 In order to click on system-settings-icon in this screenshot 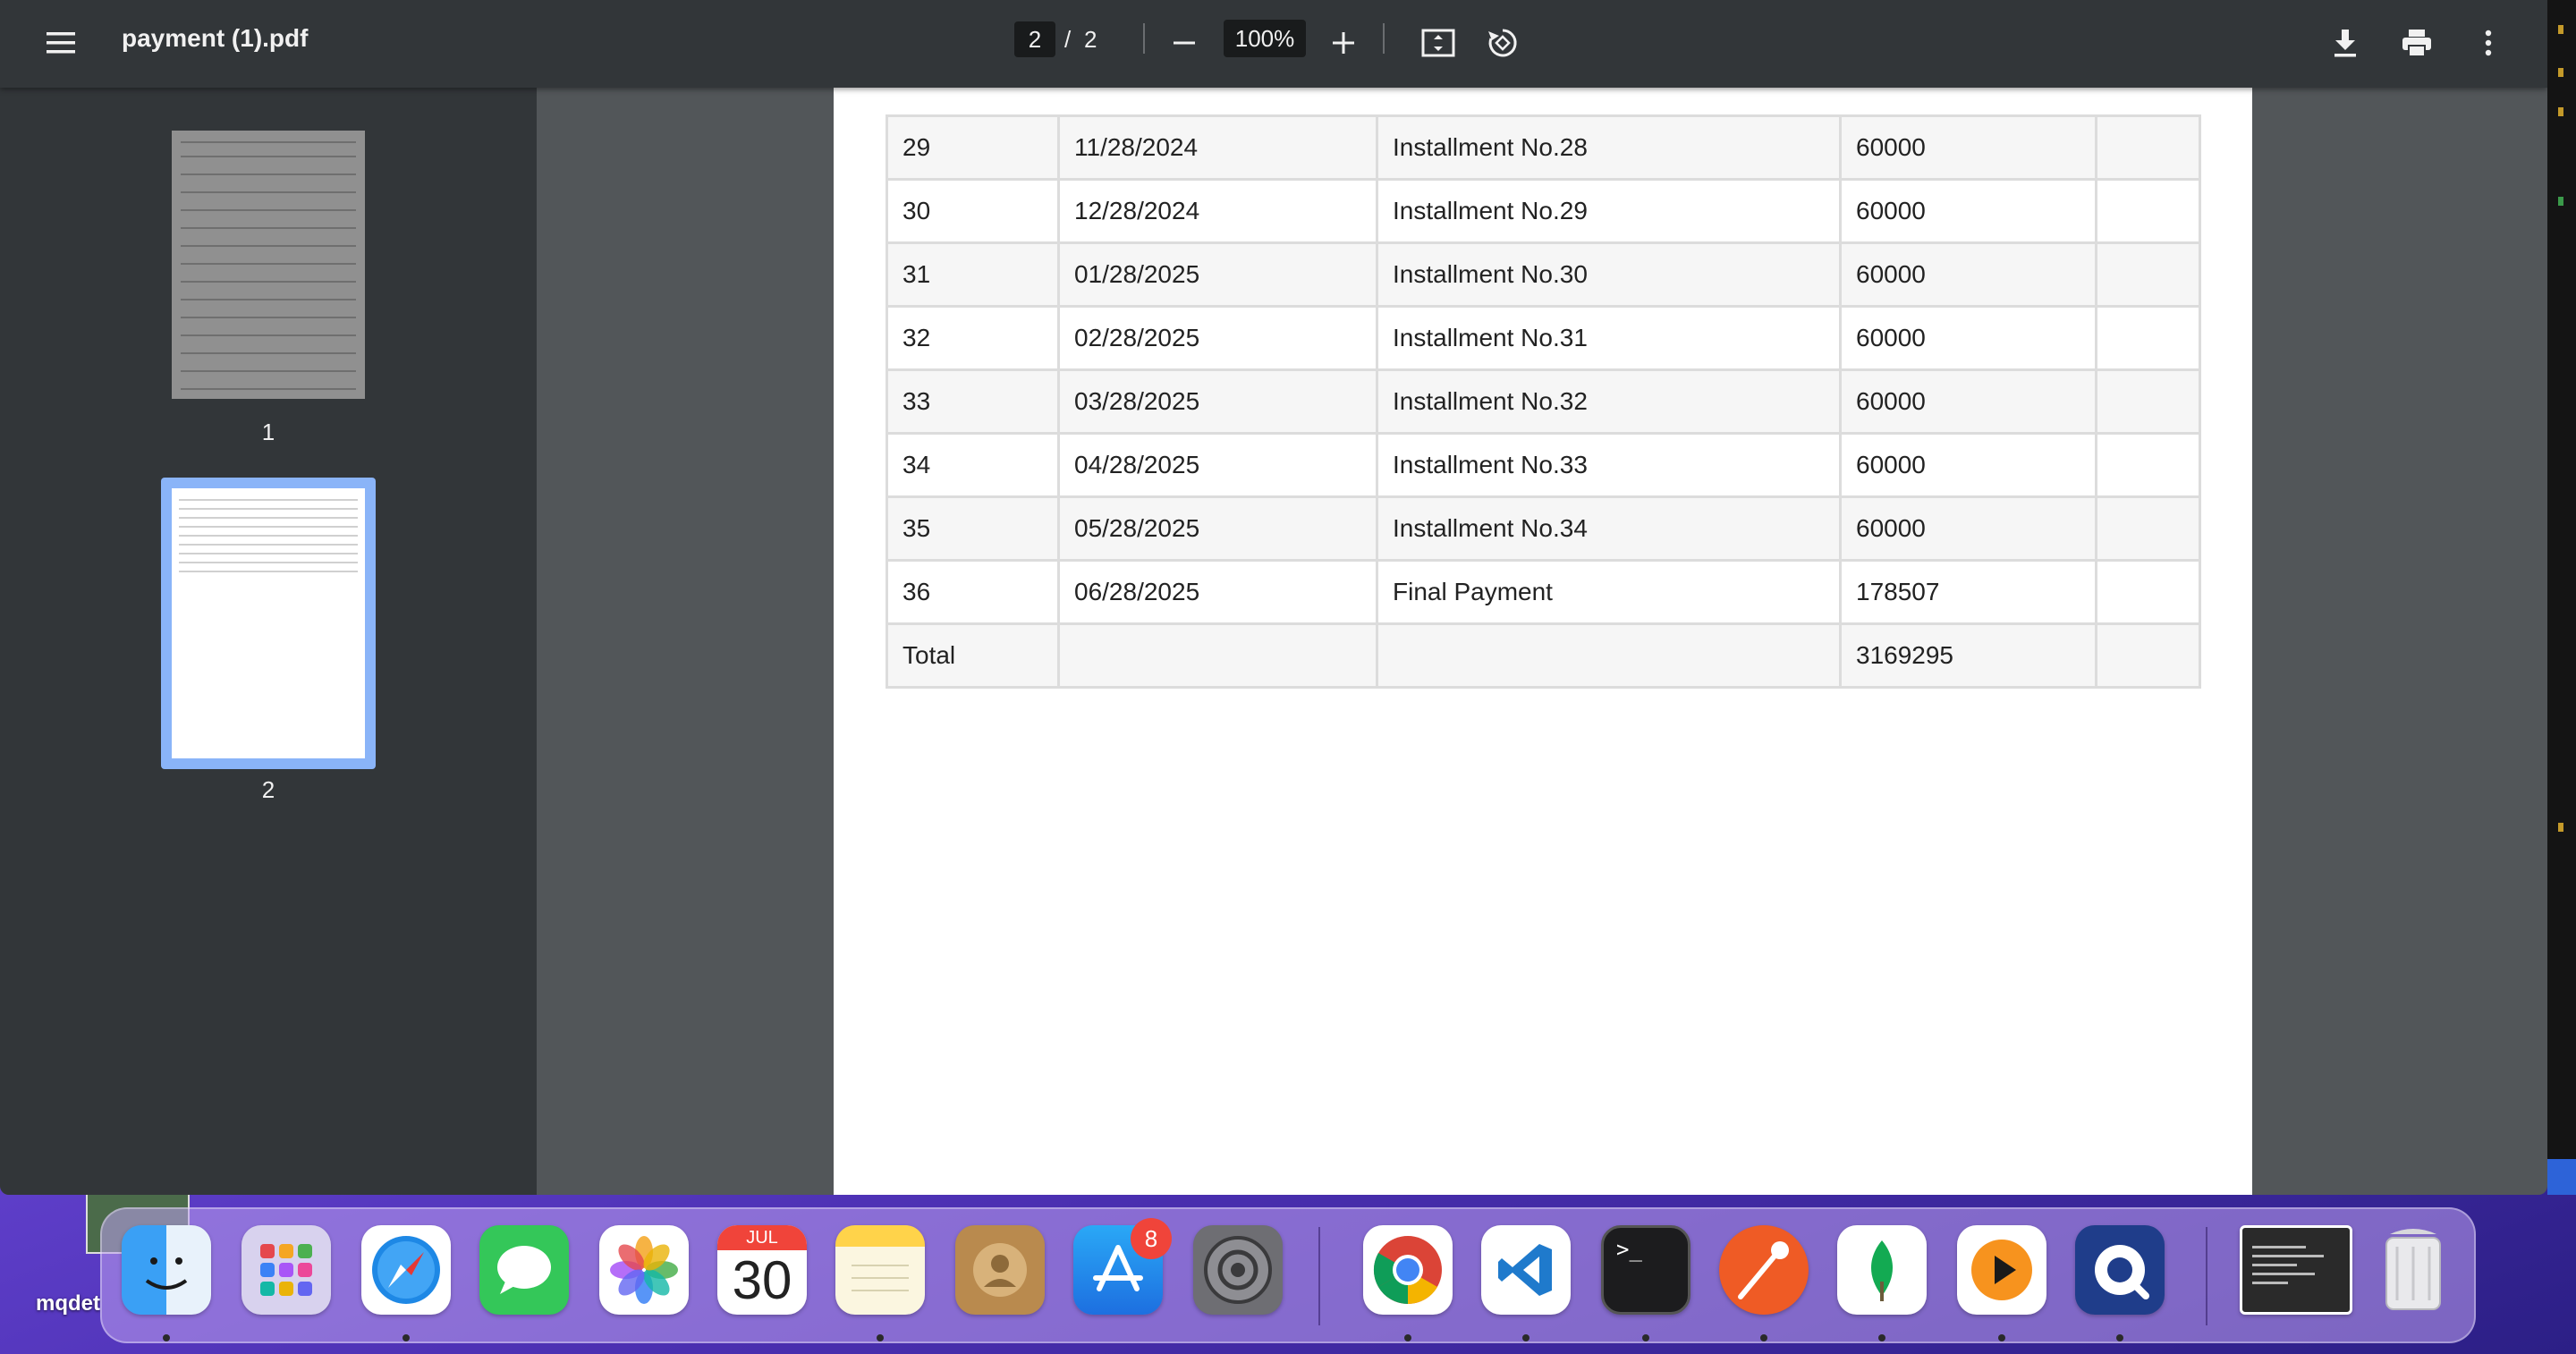, I will do `click(1238, 1270)`.